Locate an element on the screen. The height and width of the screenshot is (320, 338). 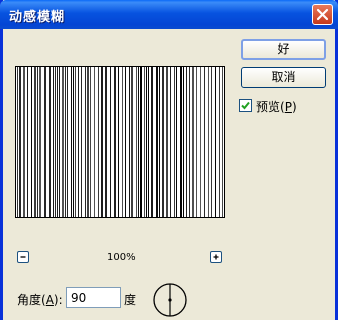
zoom-out-button is located at coordinates (23, 257).